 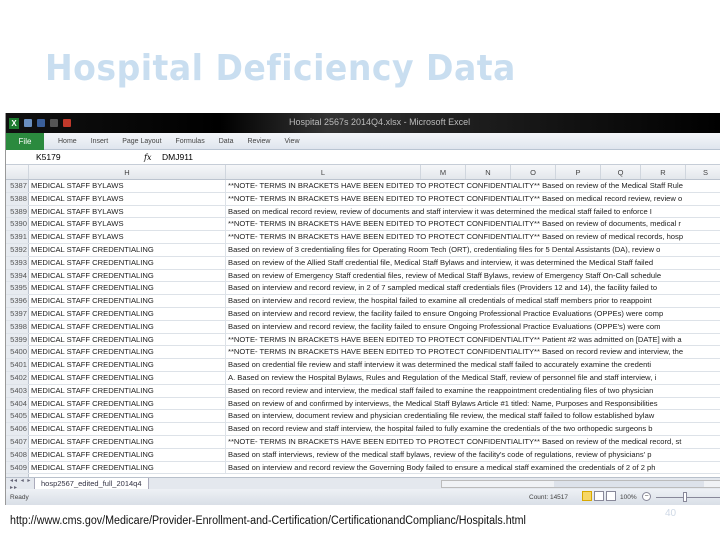 I want to click on row-header: 5401, so click(x=17, y=365).